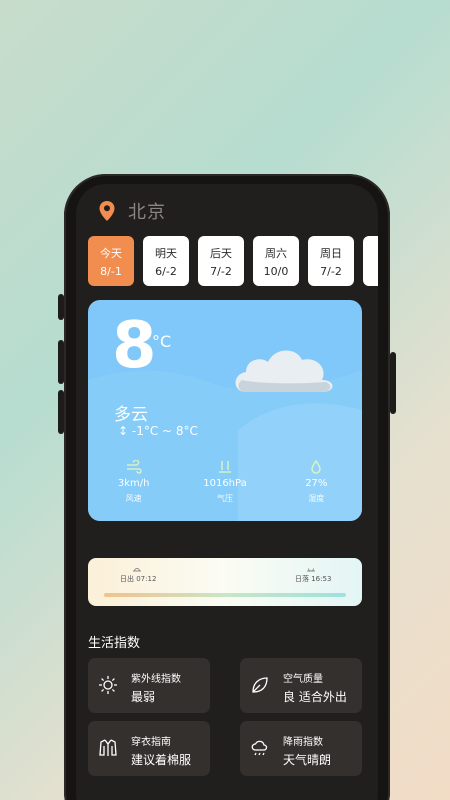 This screenshot has width=450, height=800. What do you see at coordinates (276, 253) in the screenshot?
I see `day-name: 周六` at bounding box center [276, 253].